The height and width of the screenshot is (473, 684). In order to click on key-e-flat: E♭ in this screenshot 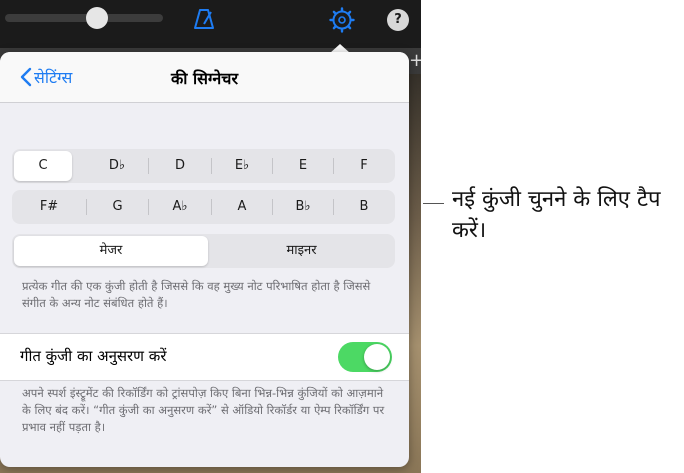, I will do `click(242, 166)`.